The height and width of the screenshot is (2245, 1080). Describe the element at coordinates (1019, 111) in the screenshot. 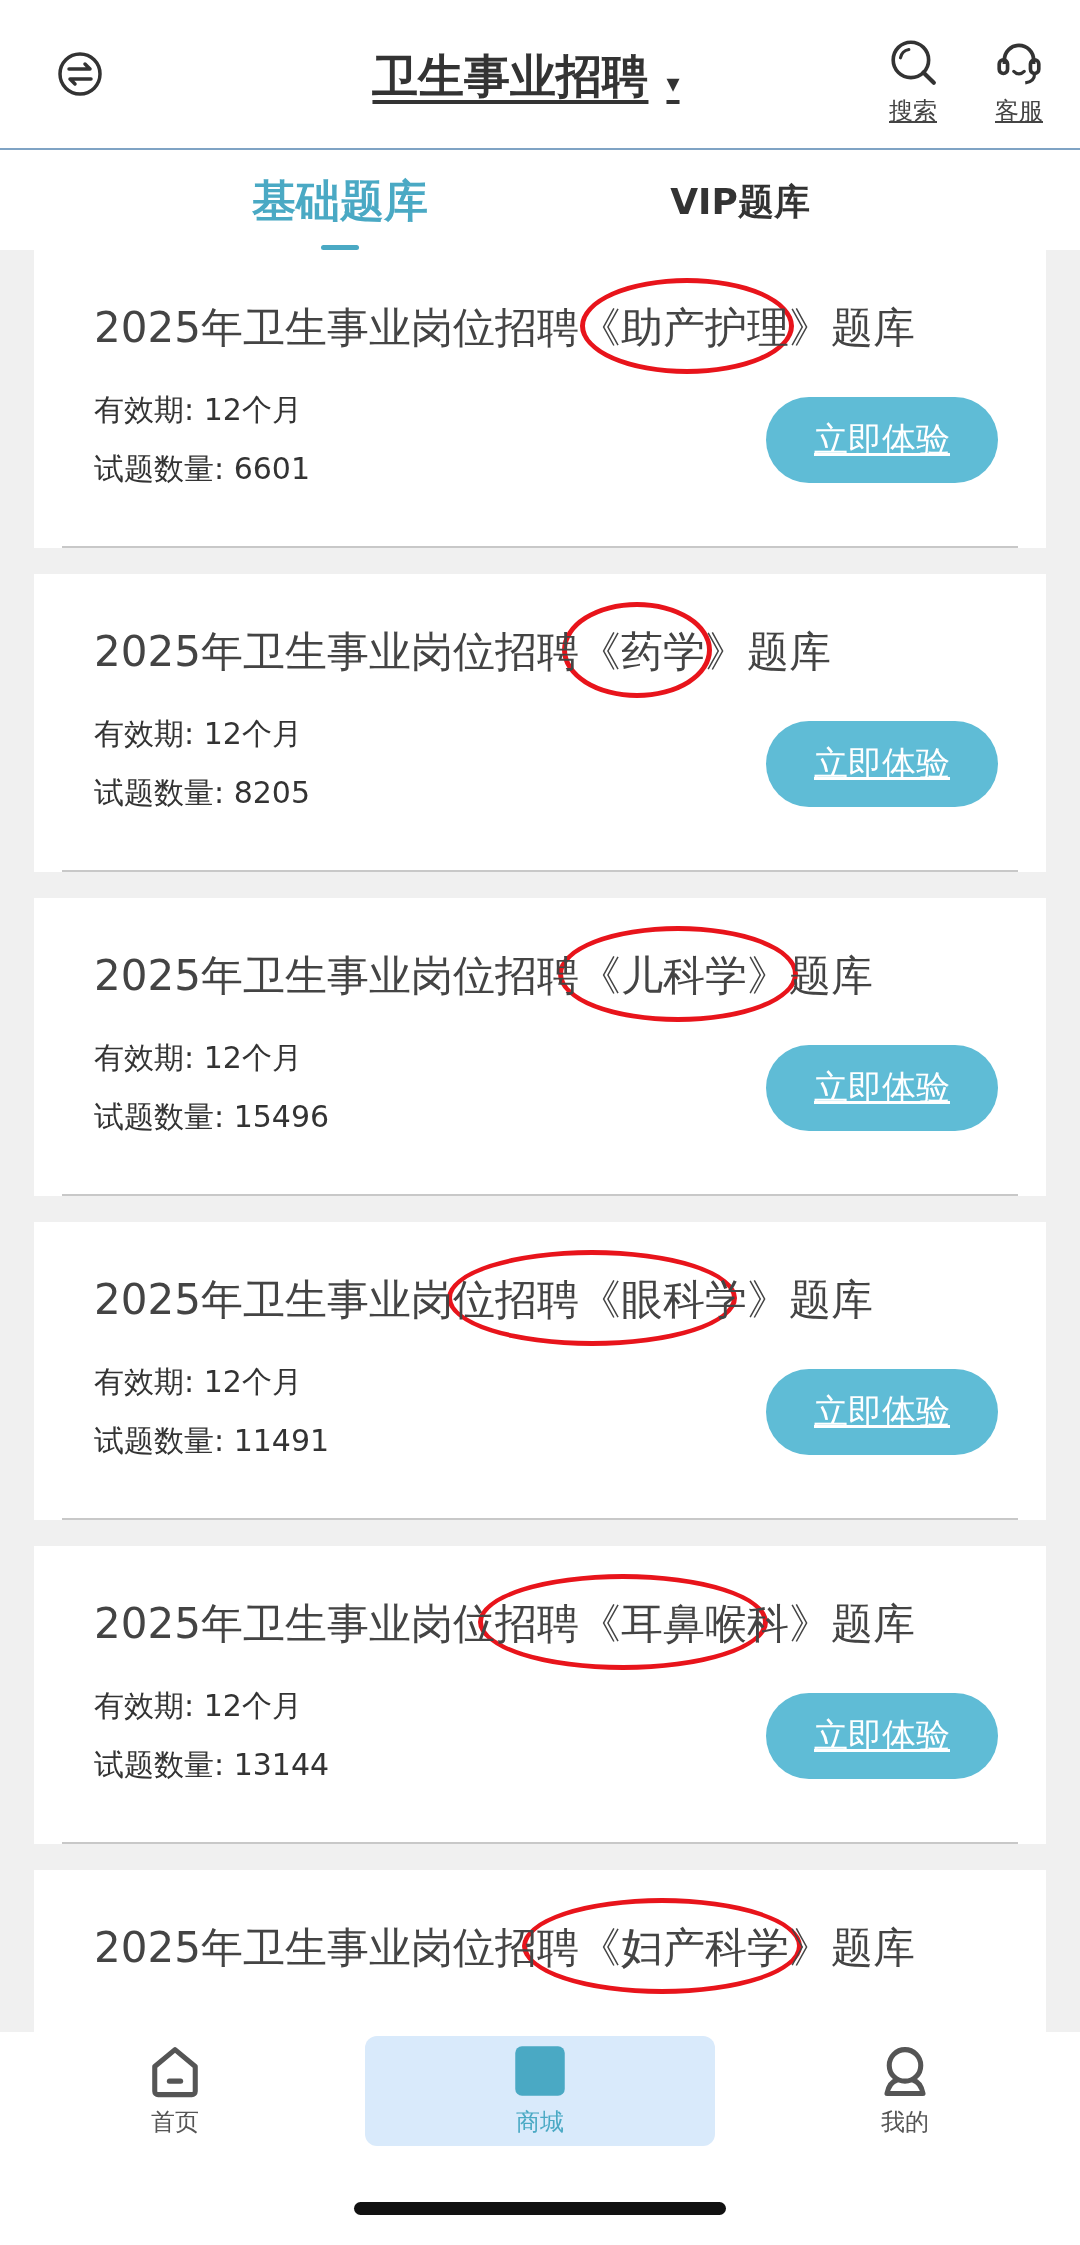

I see `service-link: 客服` at that location.